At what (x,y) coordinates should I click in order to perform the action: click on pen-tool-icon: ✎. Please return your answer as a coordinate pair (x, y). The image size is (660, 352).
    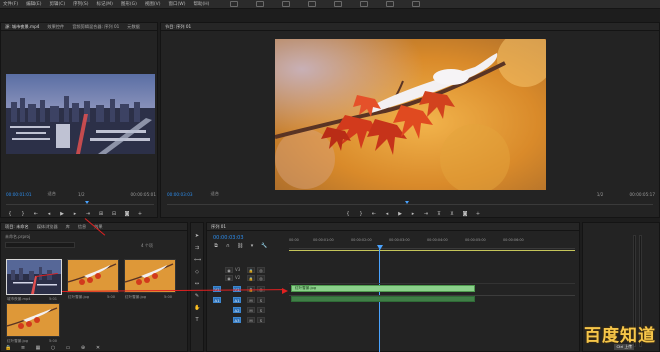
    Looking at the image, I should click on (197, 296).